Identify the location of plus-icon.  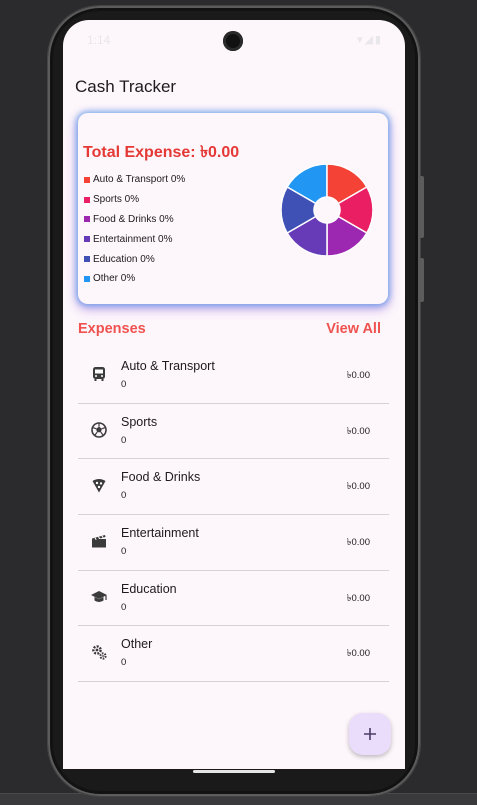
(370, 734).